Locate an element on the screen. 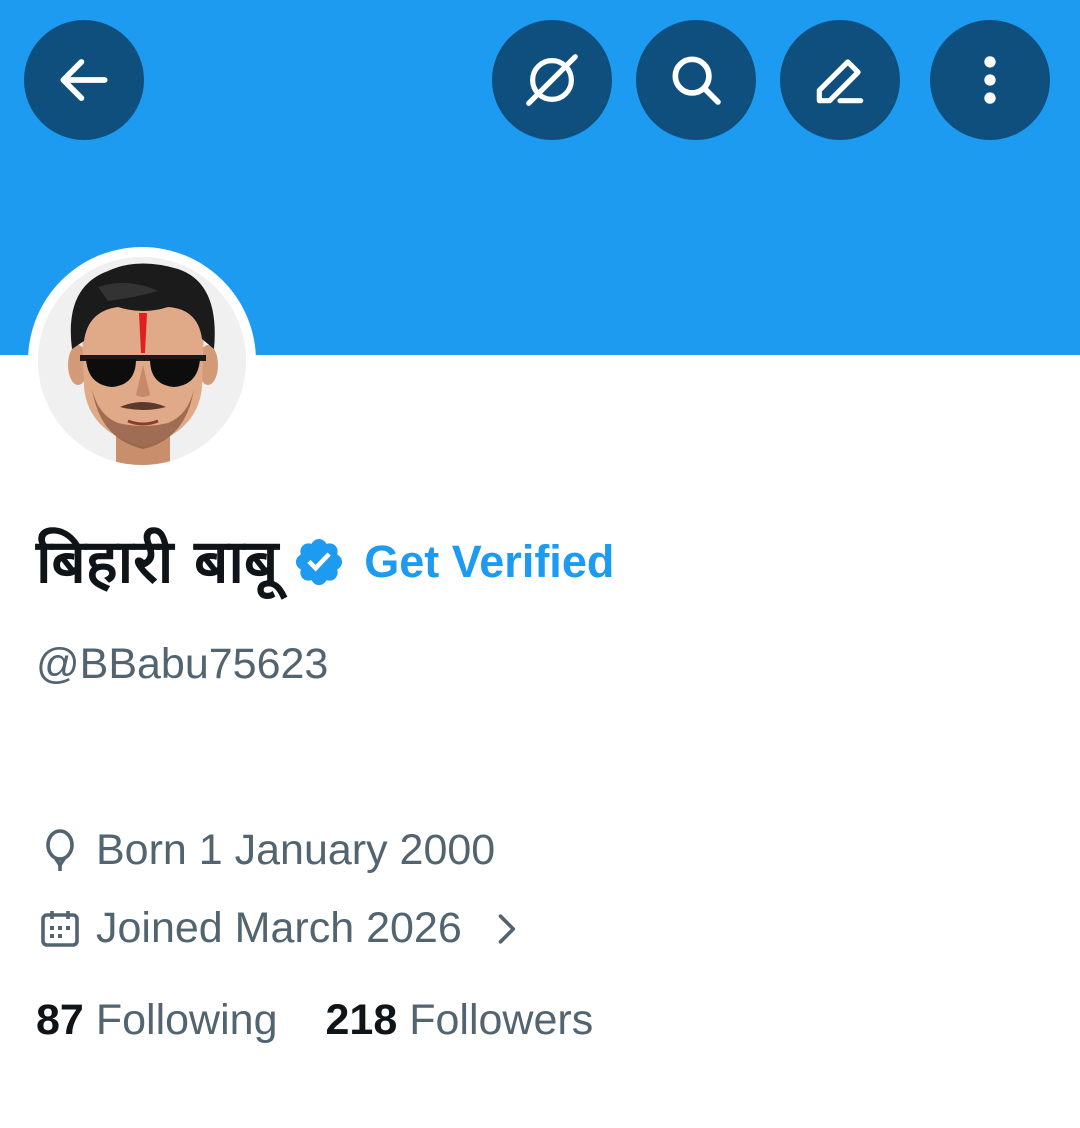 The height and width of the screenshot is (1128, 1080). more-options-button is located at coordinates (990, 80).